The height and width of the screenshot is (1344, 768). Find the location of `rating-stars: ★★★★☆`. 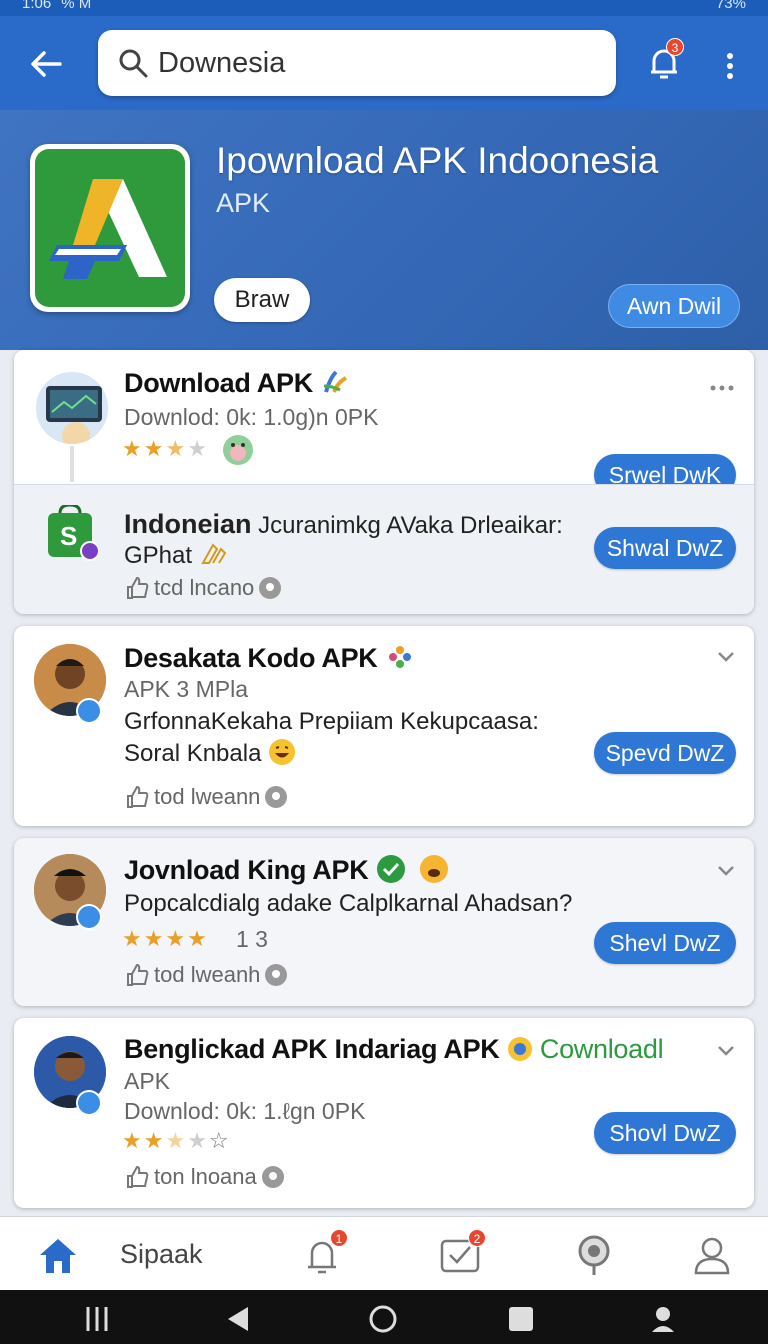

rating-stars: ★★★★☆ is located at coordinates (176, 1140).